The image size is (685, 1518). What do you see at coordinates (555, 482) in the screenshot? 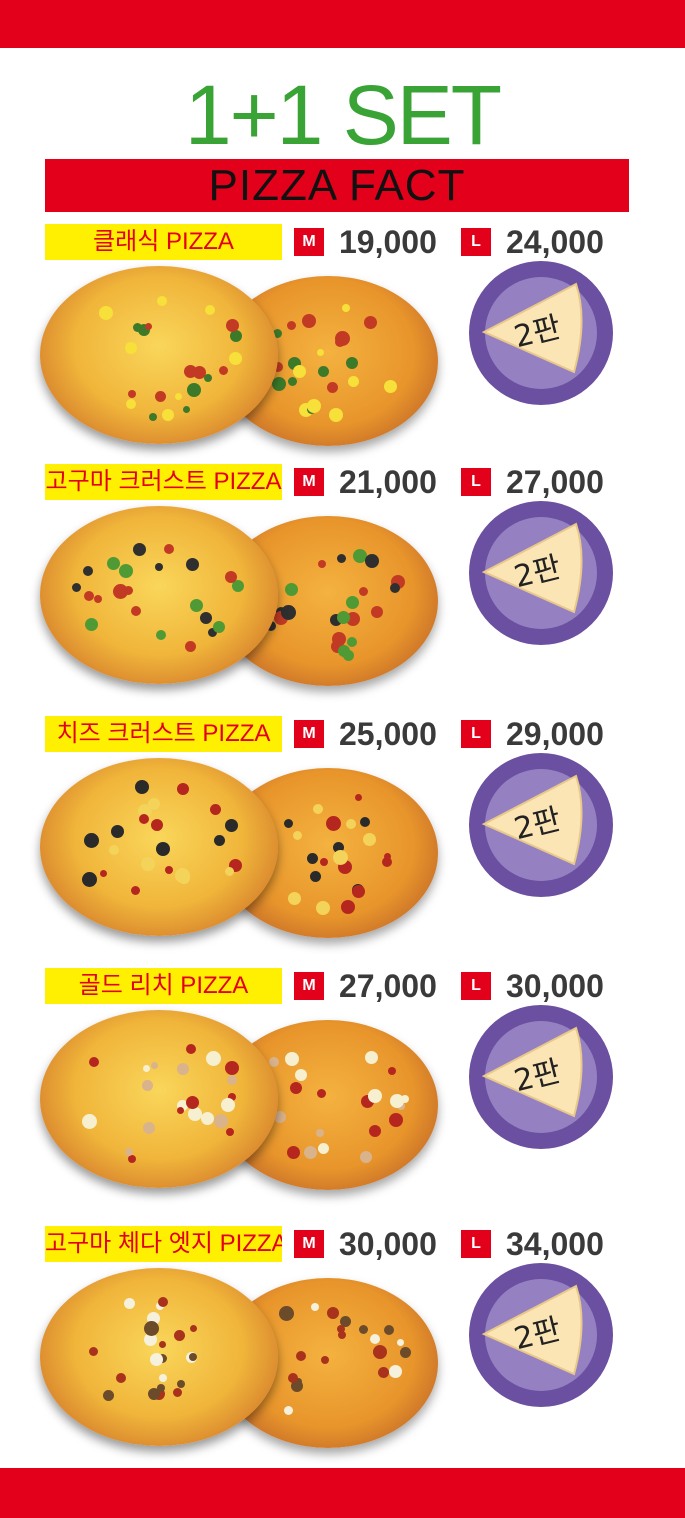
I see `price-large: 27,000` at bounding box center [555, 482].